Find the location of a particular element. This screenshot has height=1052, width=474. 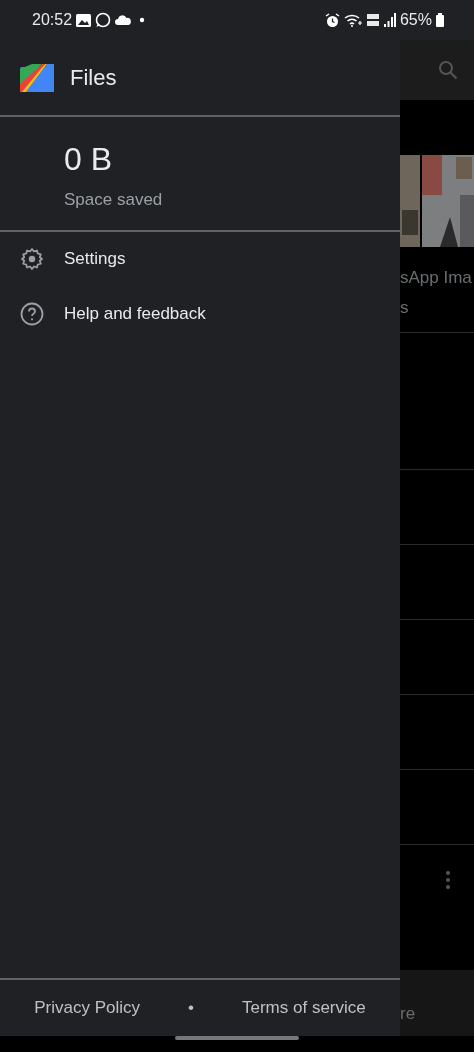

space-saved-amount: 0 B is located at coordinates (88, 159).